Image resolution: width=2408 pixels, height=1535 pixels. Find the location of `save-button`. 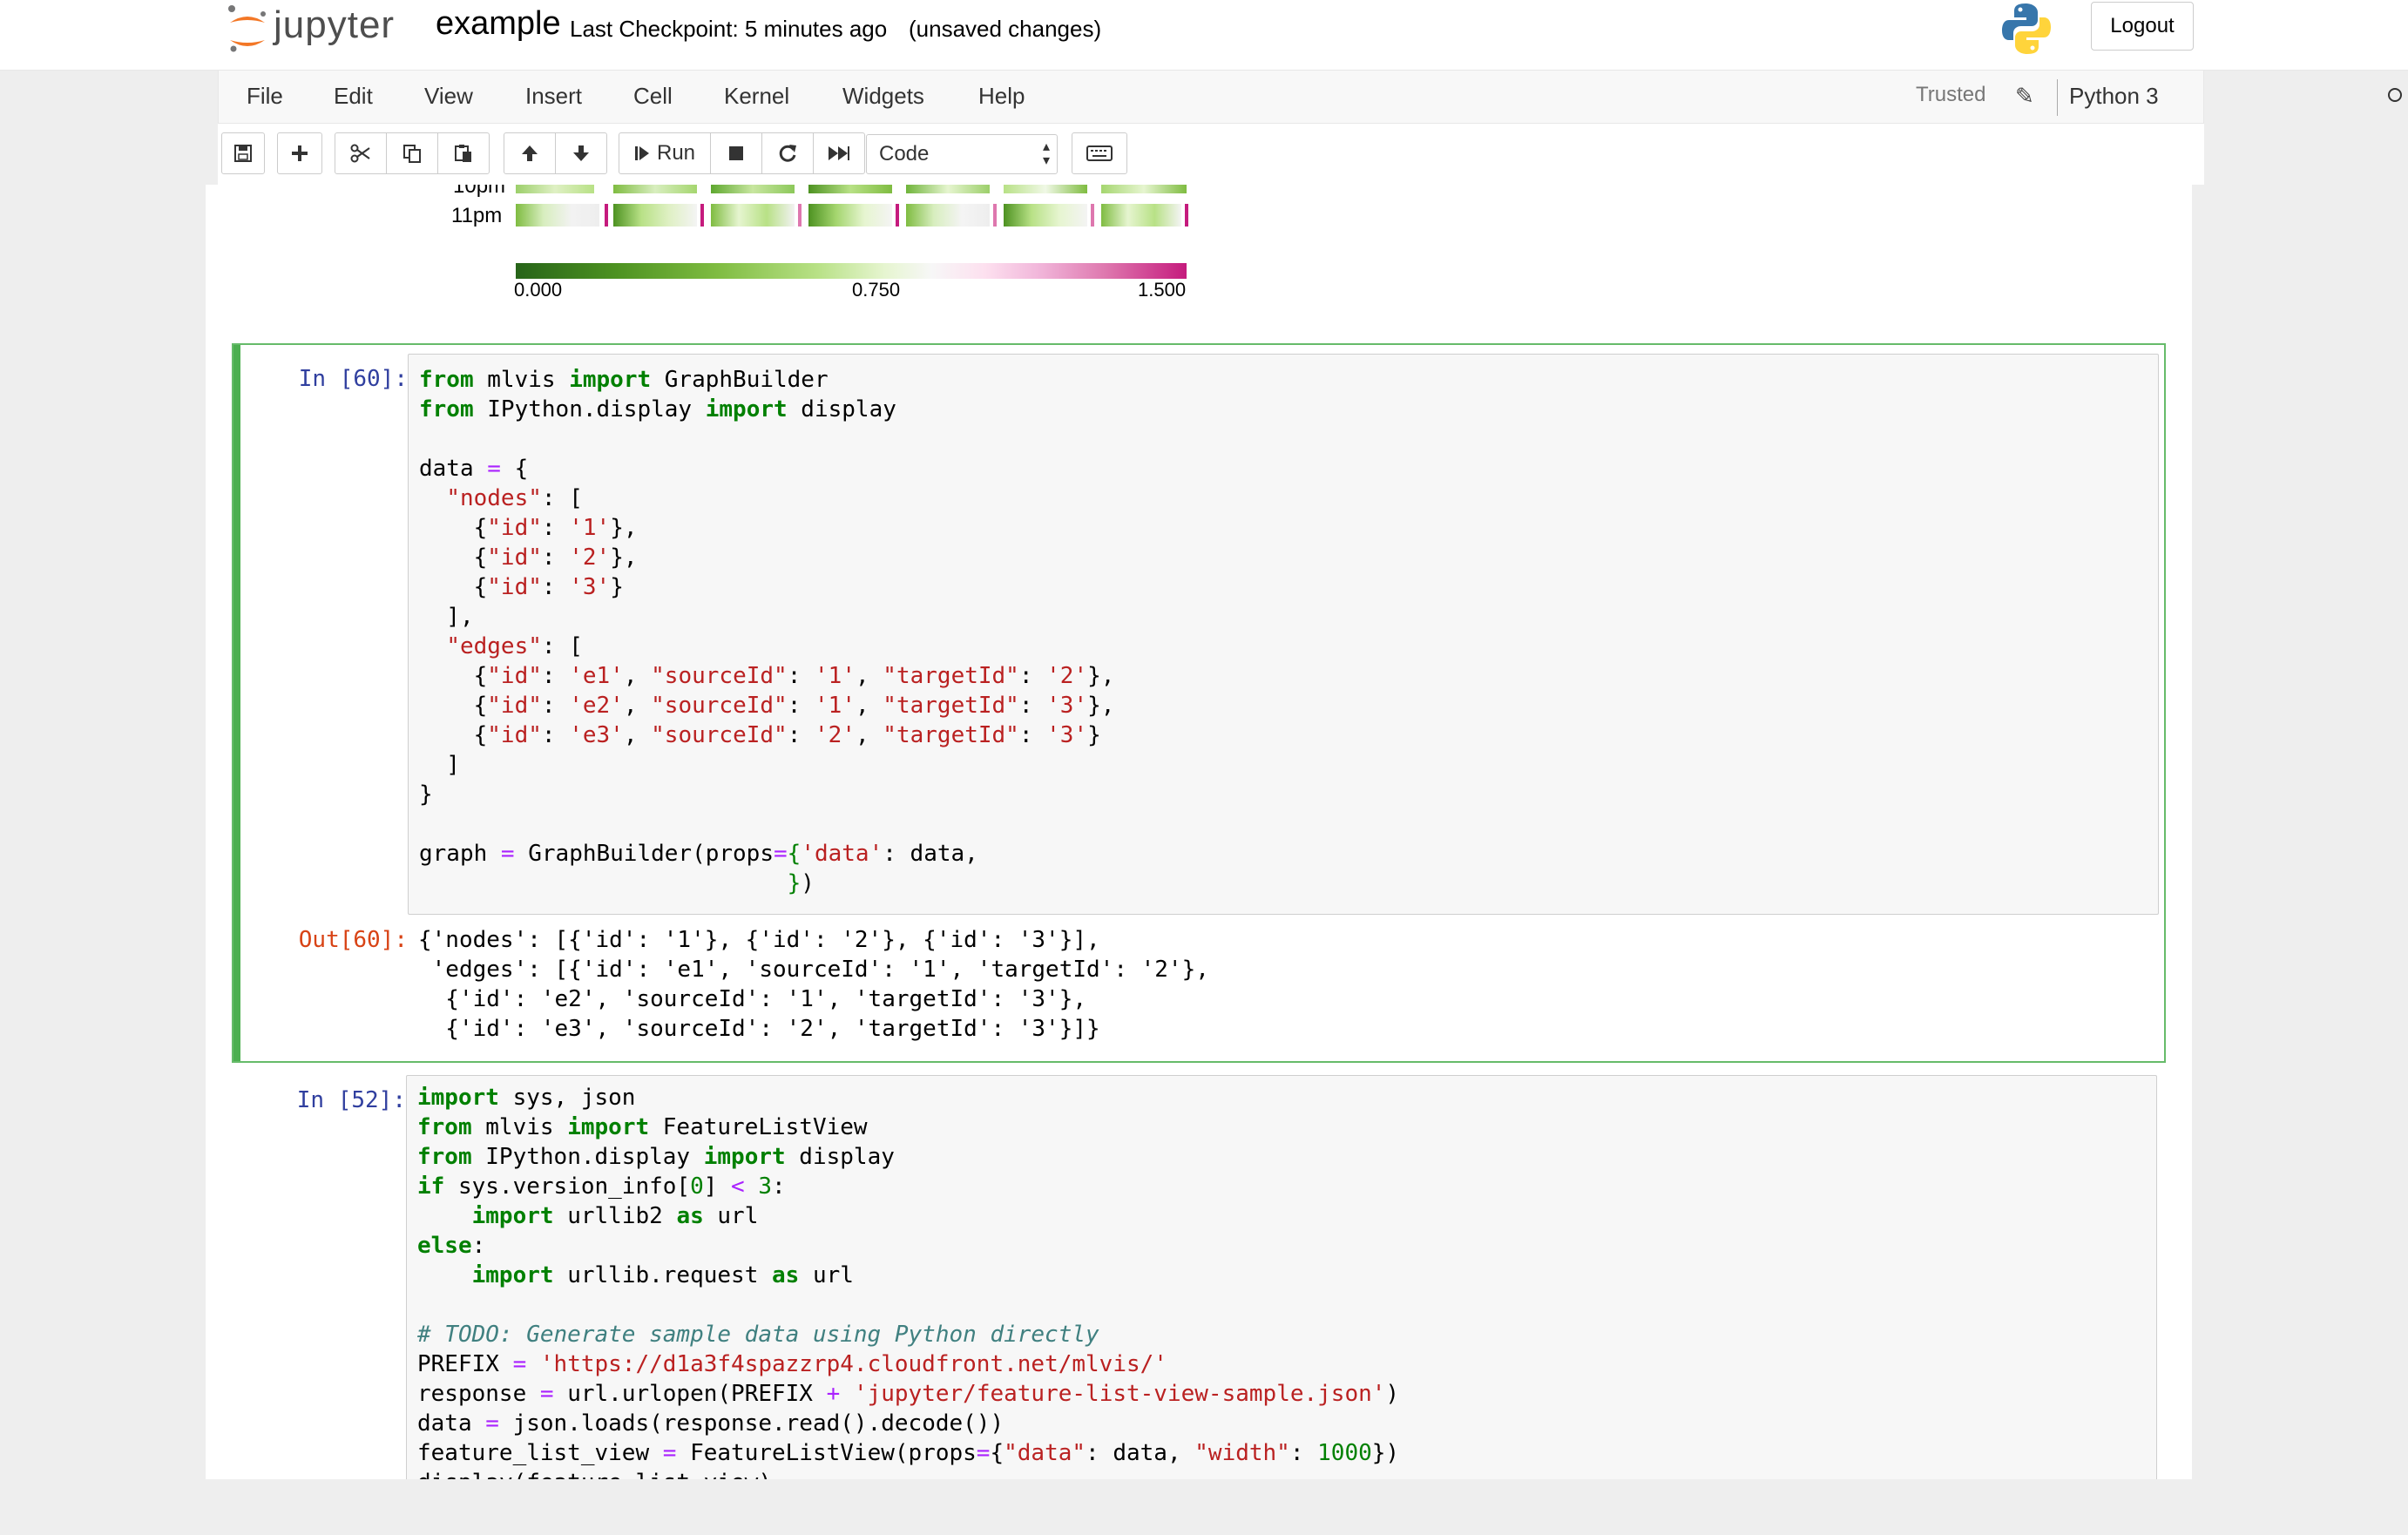

save-button is located at coordinates (243, 153).